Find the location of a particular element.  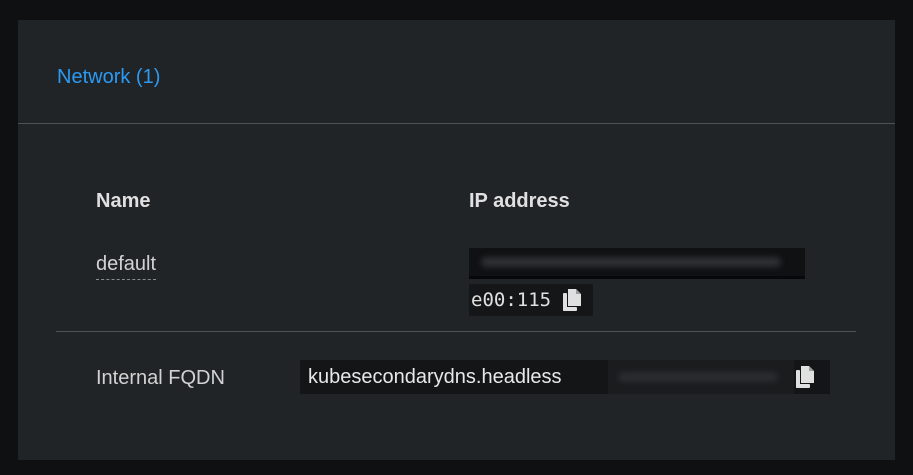

ip-address-field: e00:115 is located at coordinates (531, 300).